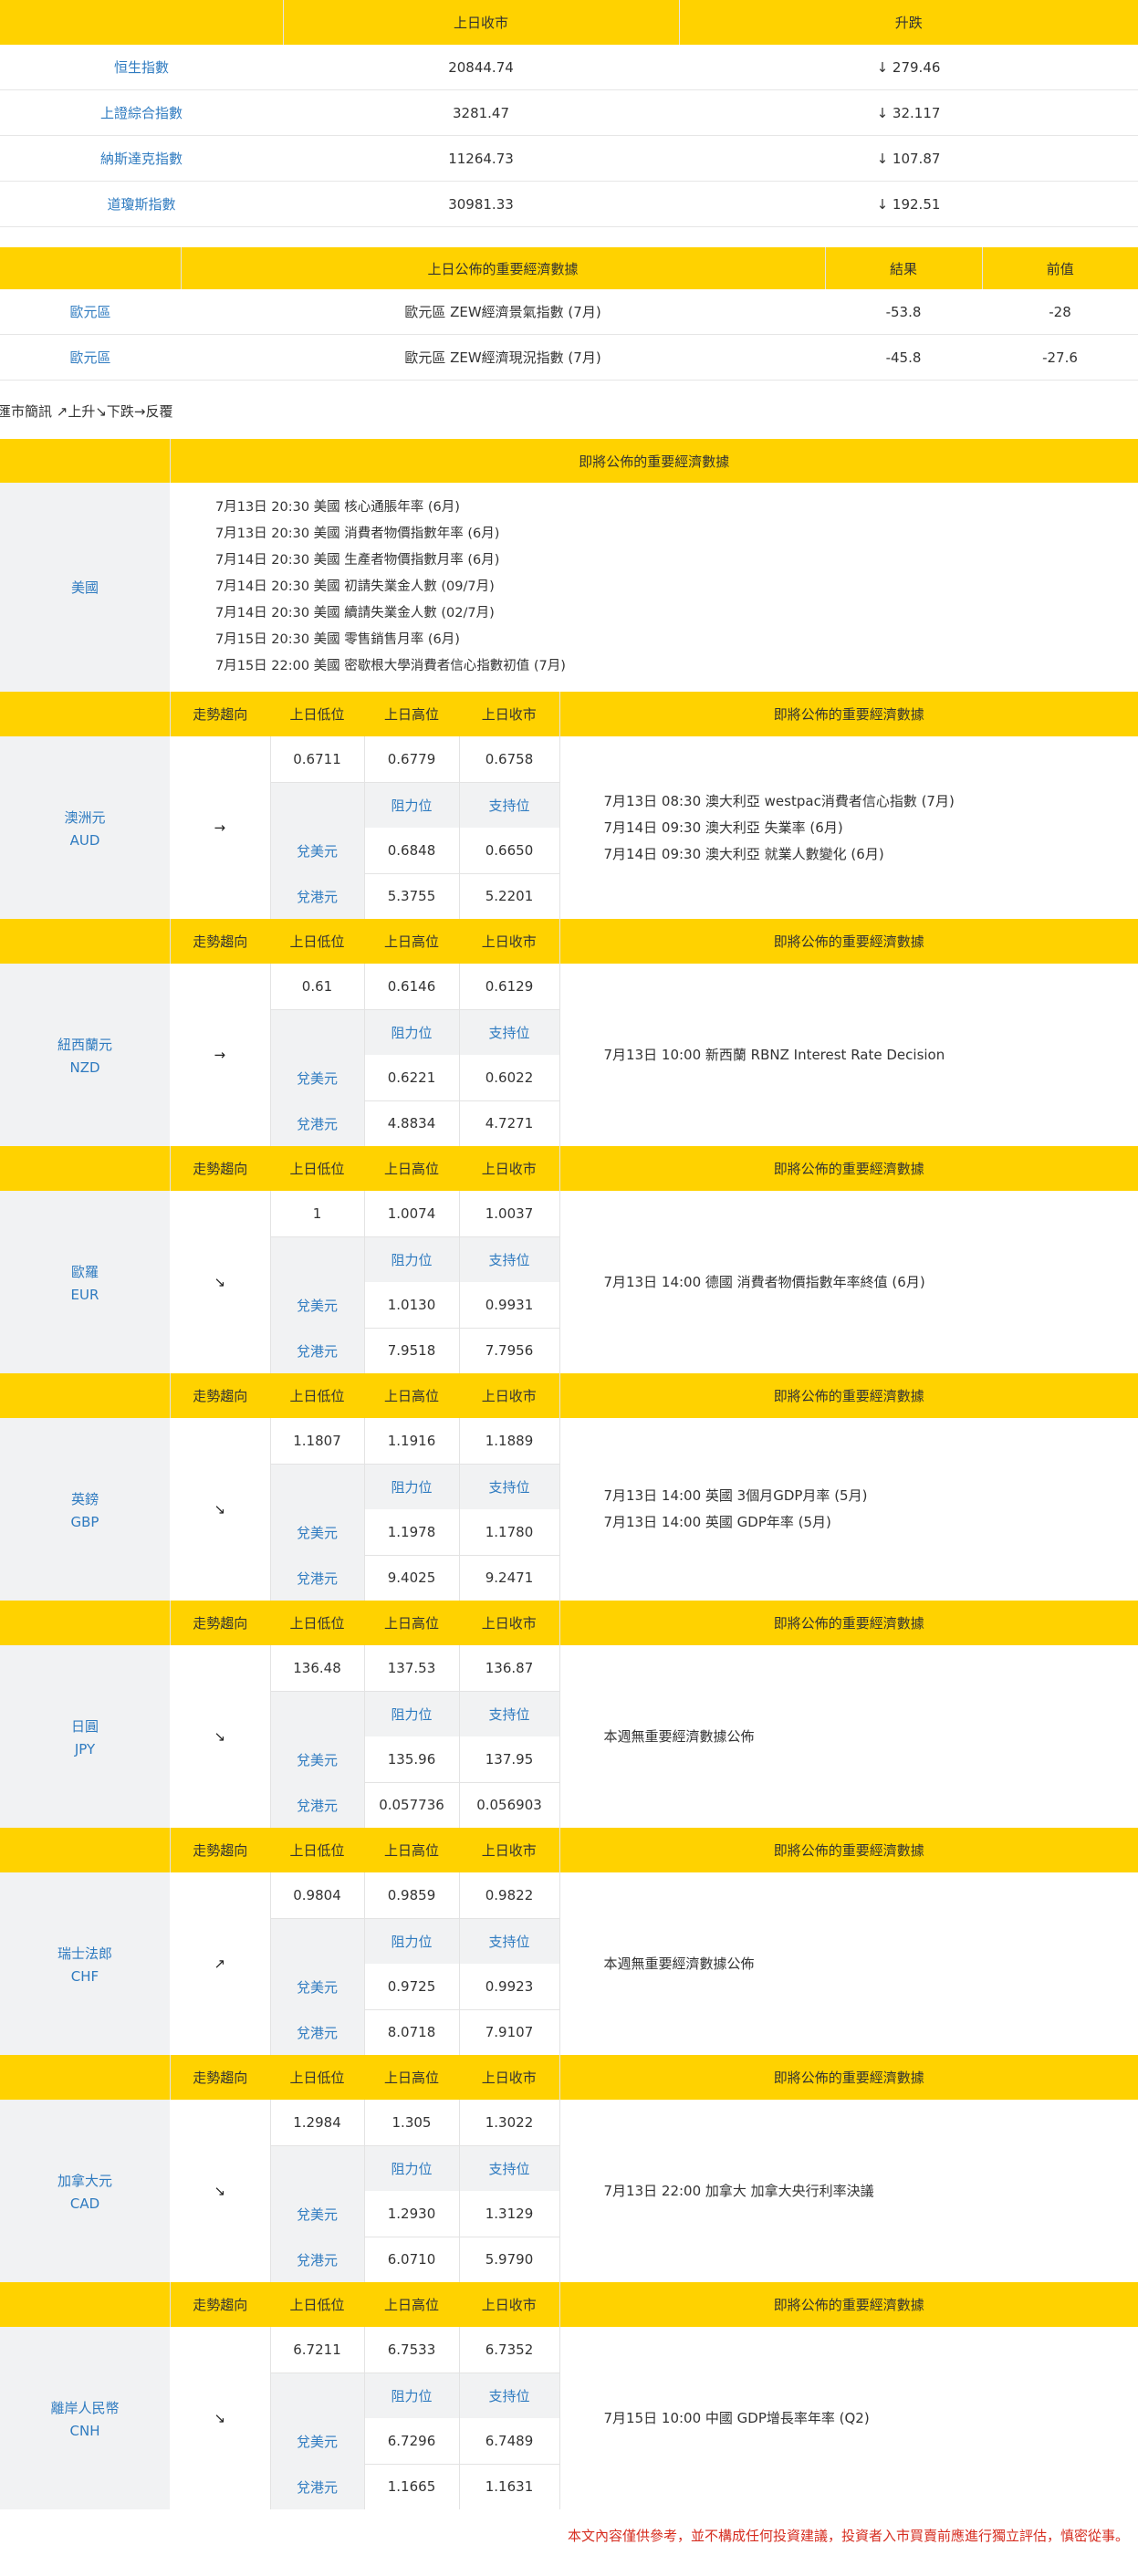 The width and height of the screenshot is (1138, 2576). What do you see at coordinates (510, 2441) in the screenshot?
I see `usd-support: 6.7489` at bounding box center [510, 2441].